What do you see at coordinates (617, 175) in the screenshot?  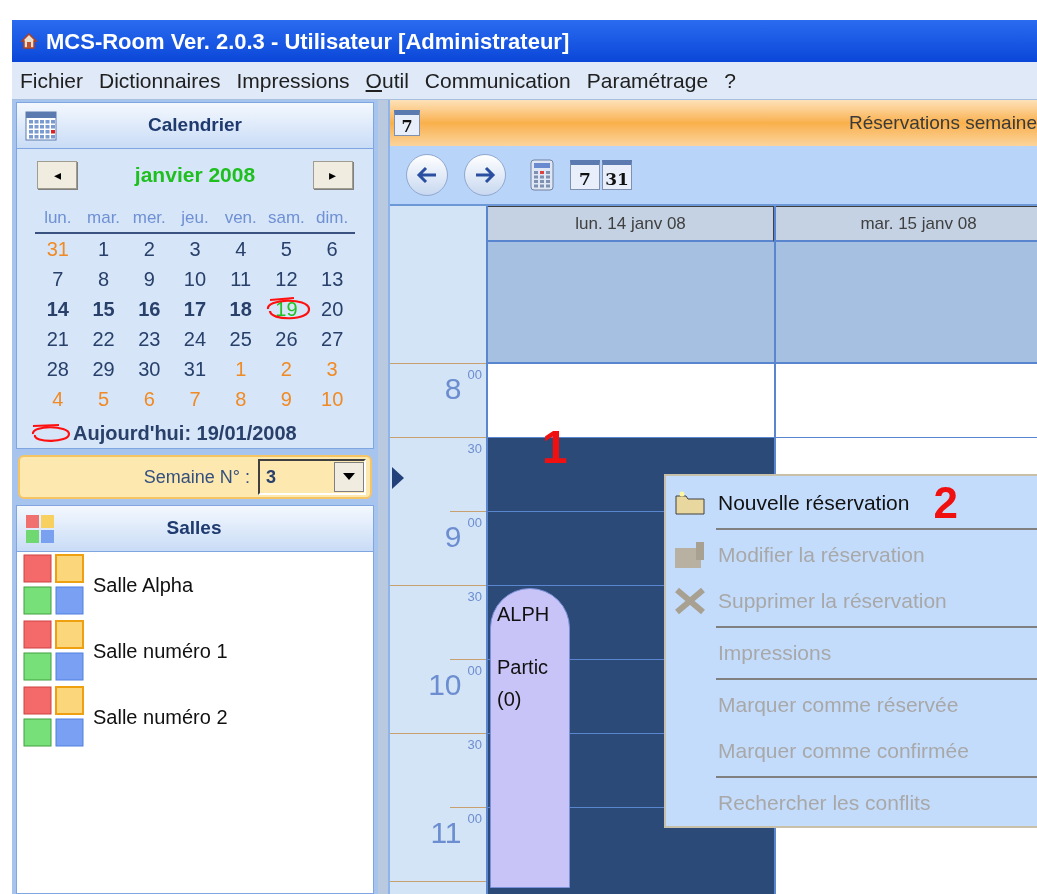 I see `month-view-button: 31` at bounding box center [617, 175].